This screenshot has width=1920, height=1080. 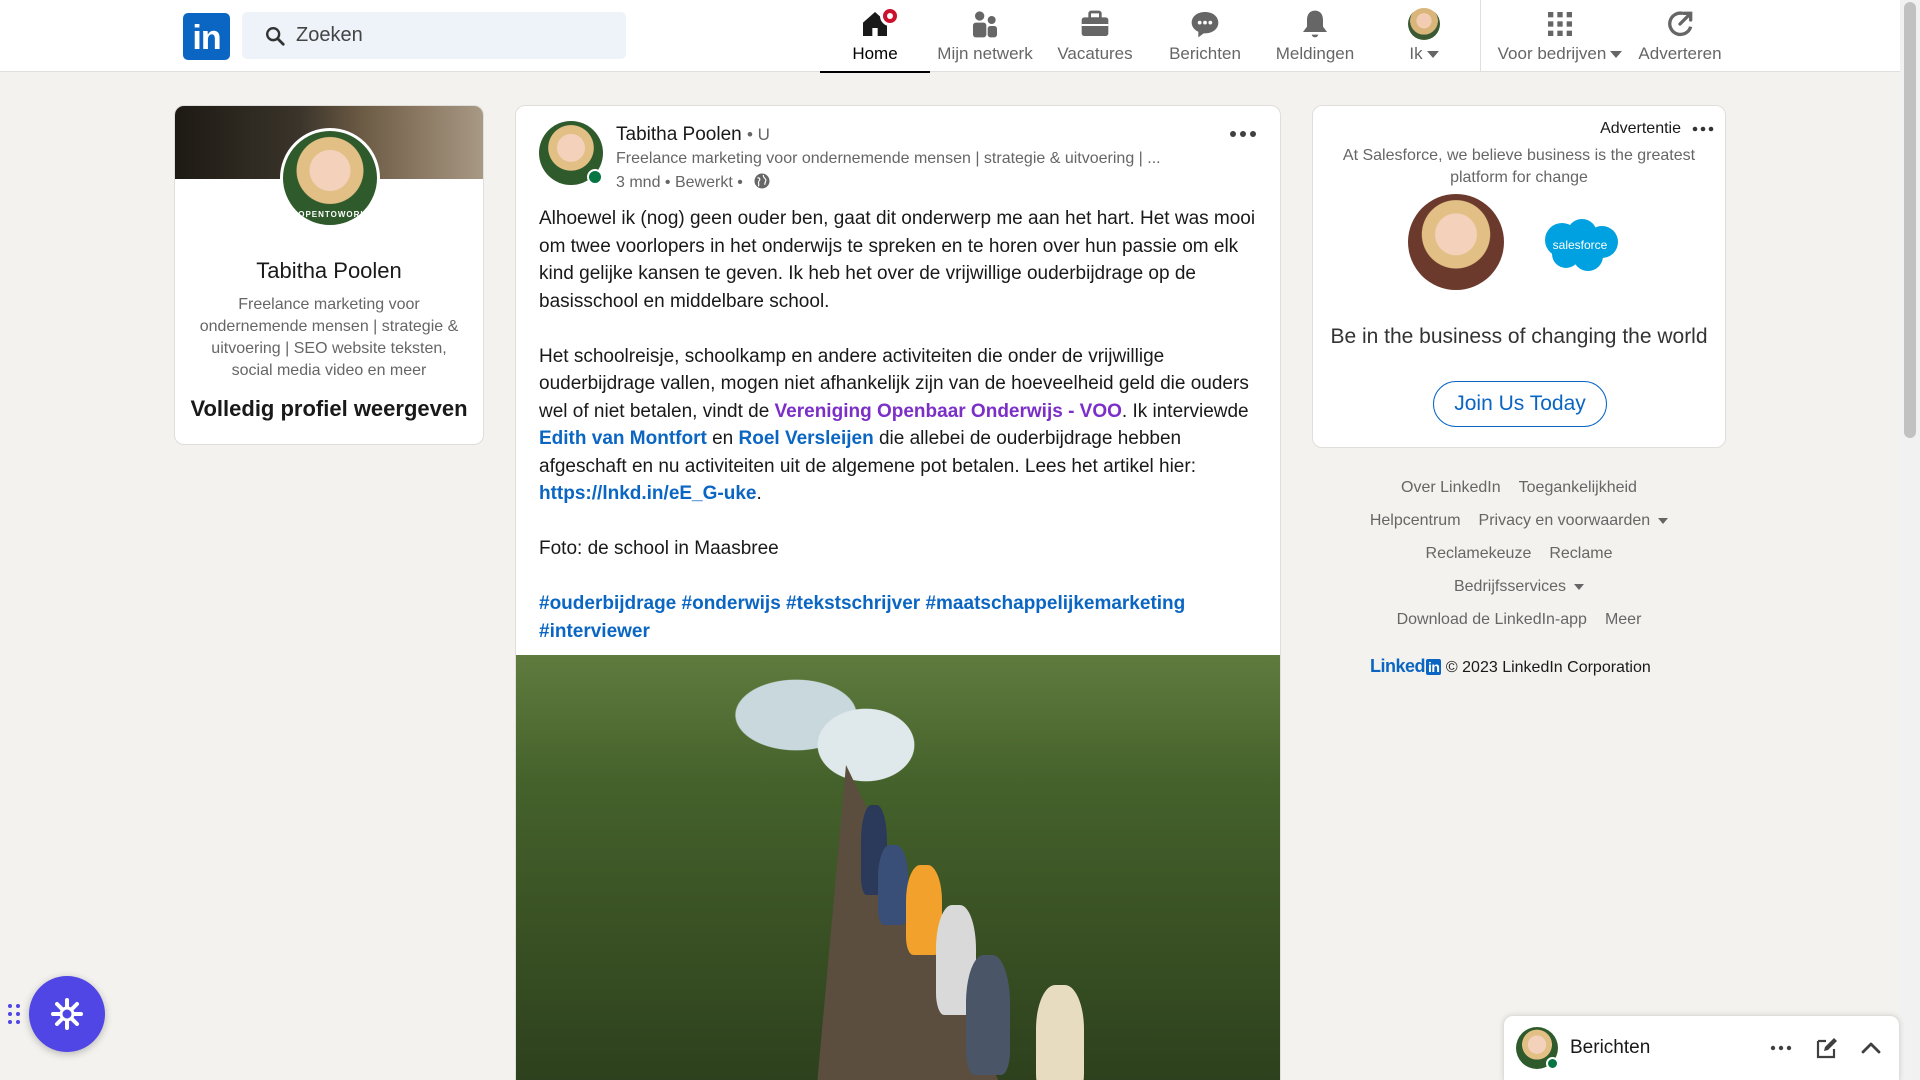 I want to click on open-to-work-badge: #OPENTOWORK, so click(x=330, y=214).